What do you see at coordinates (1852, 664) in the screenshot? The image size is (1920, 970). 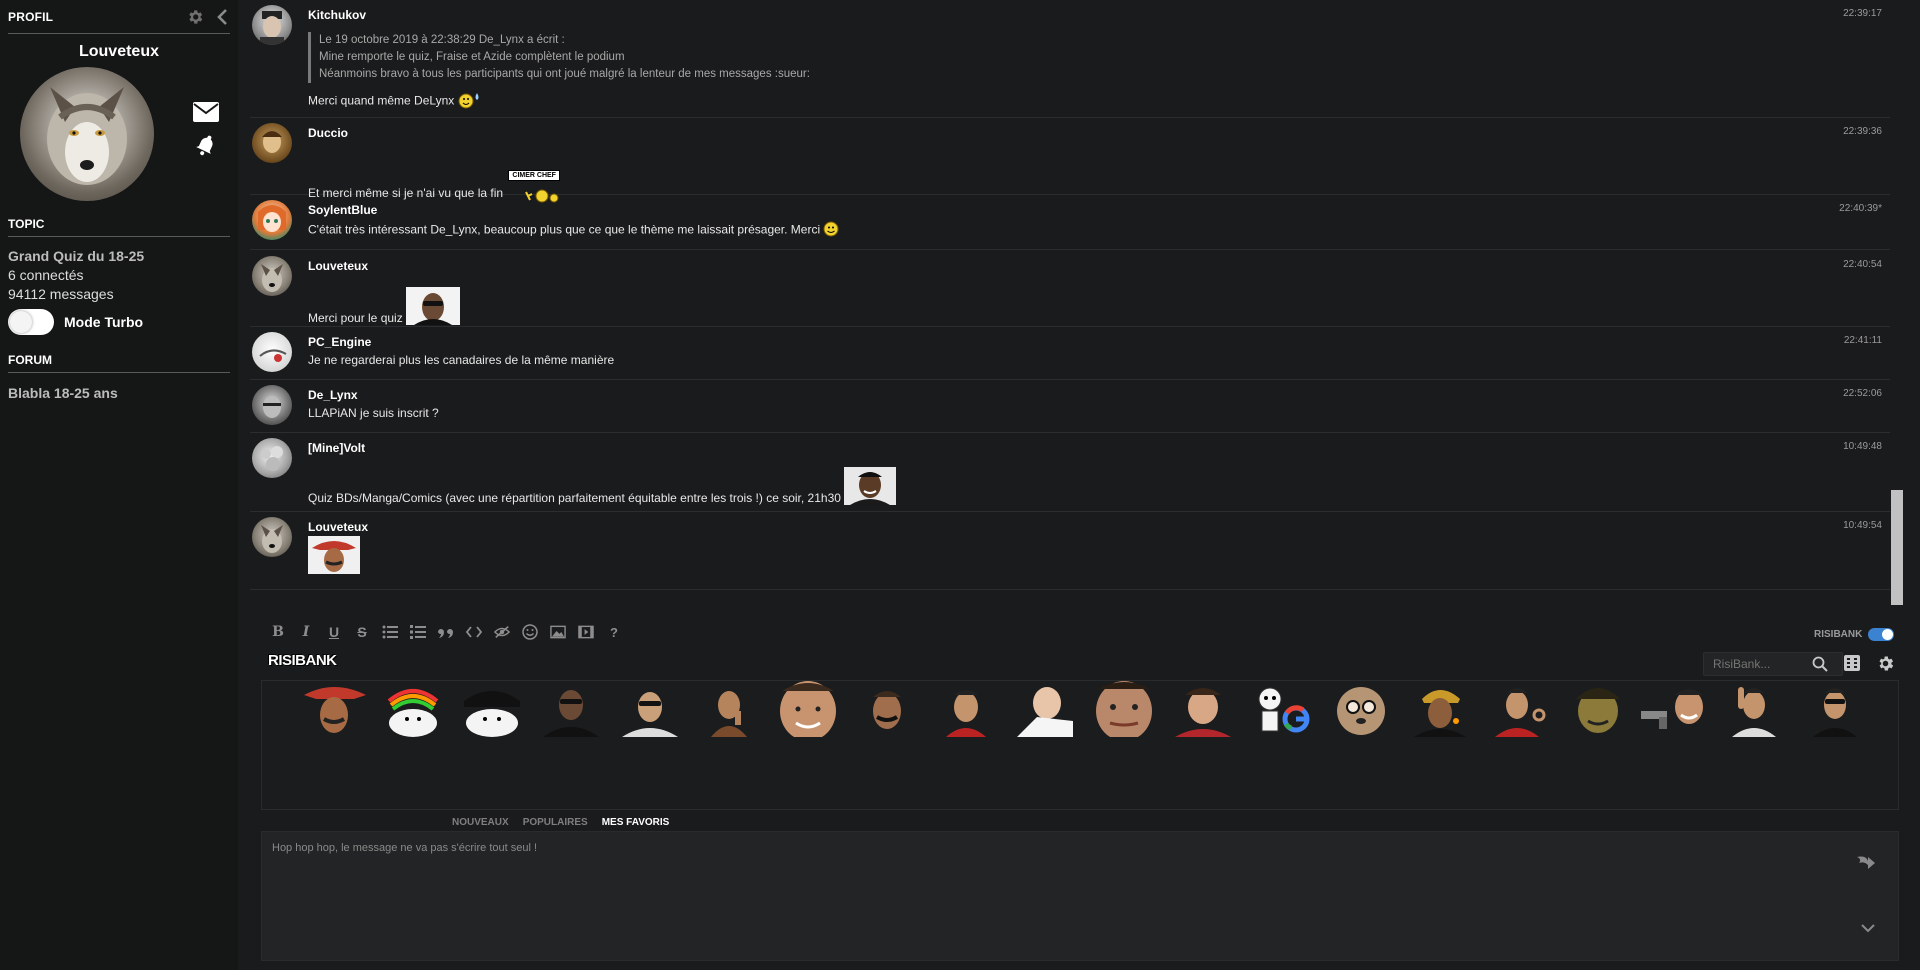 I see `grid-icon` at bounding box center [1852, 664].